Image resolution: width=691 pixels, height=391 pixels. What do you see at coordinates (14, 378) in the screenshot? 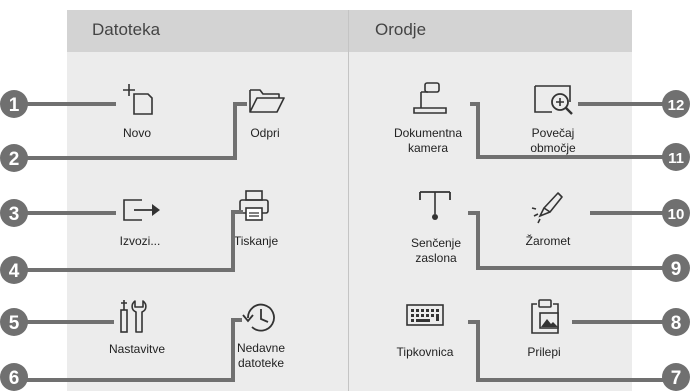
I see `callout-number-6: 6` at bounding box center [14, 378].